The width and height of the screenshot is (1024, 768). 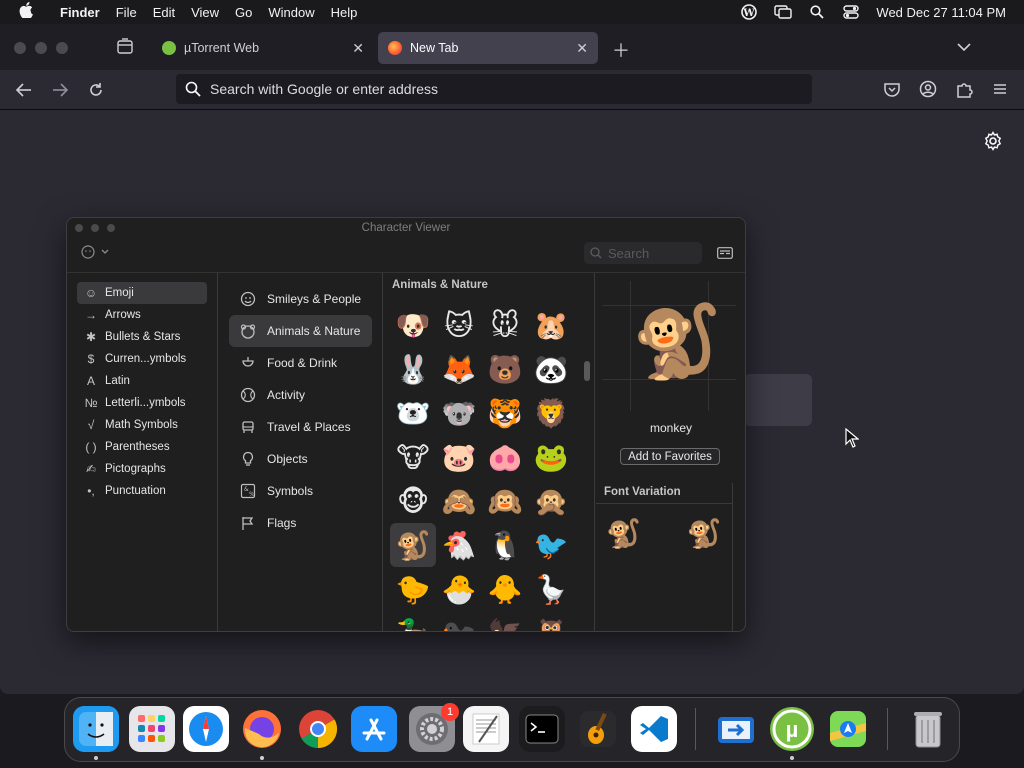 I want to click on emoji-cell: 🐯, so click(x=505, y=413).